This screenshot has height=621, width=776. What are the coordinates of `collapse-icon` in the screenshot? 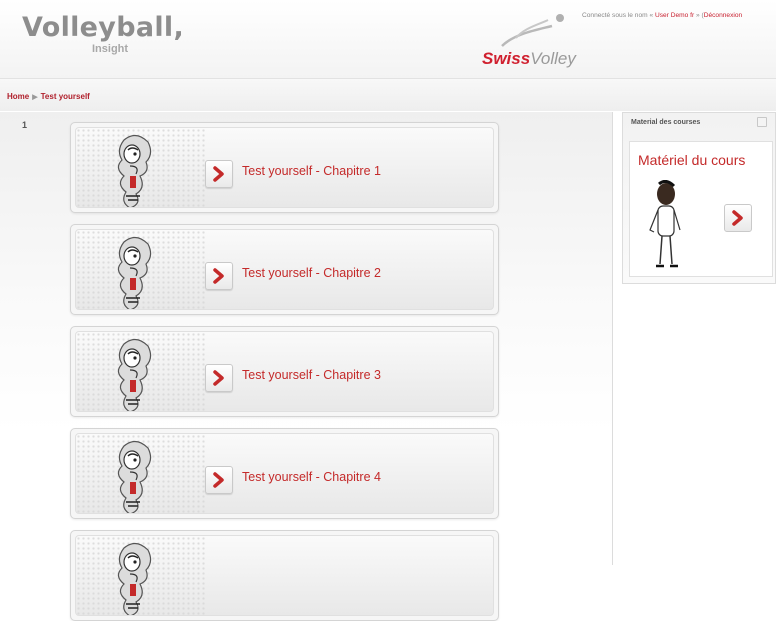 It's located at (762, 122).